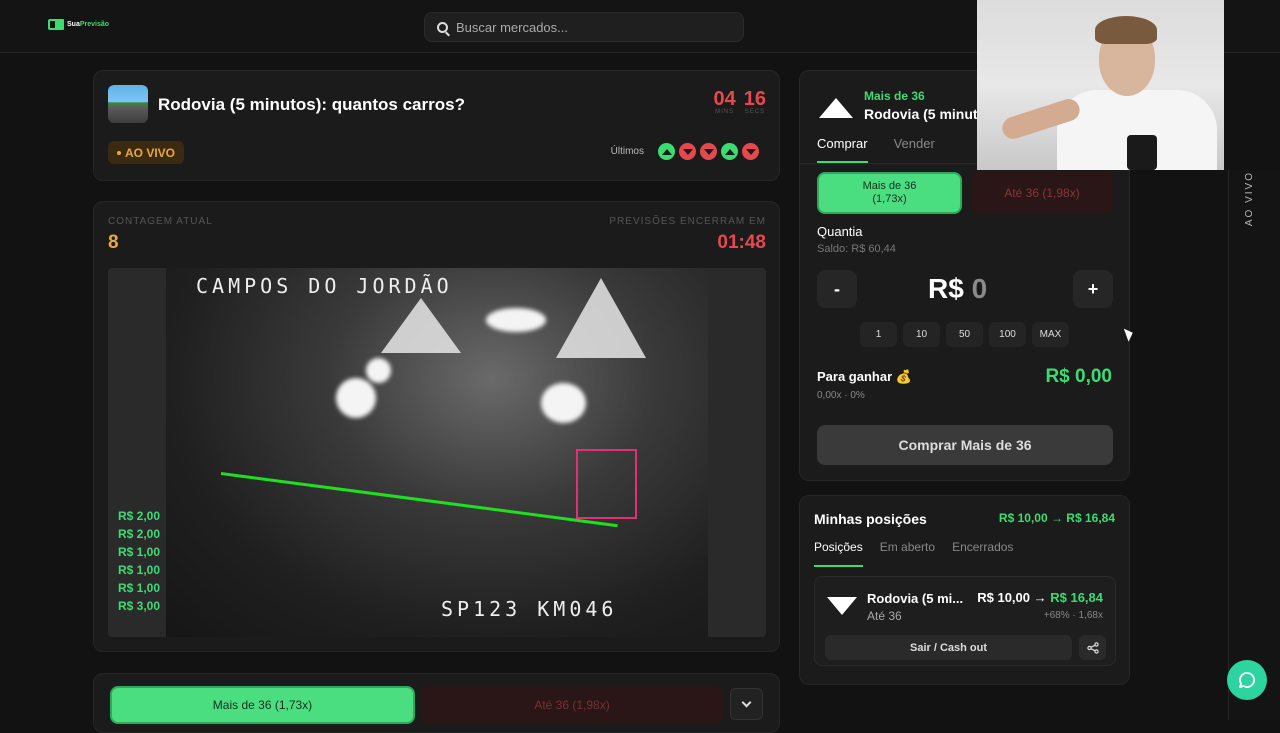 This screenshot has height=733, width=1280. I want to click on expand-button, so click(746, 704).